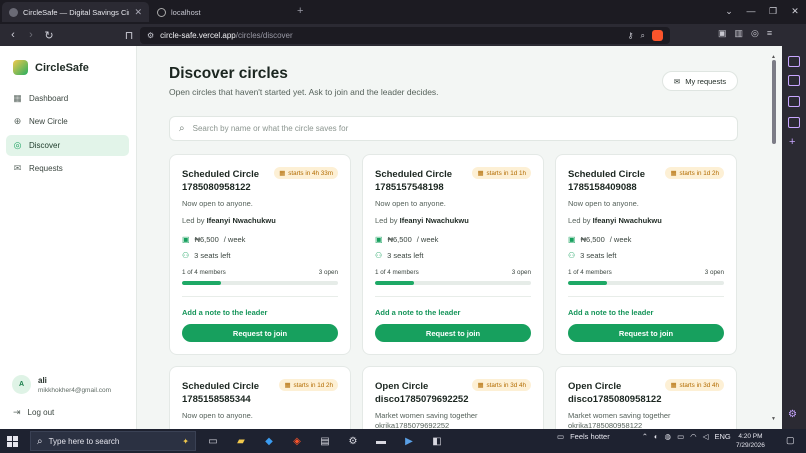  What do you see at coordinates (501, 385) in the screenshot?
I see `start-badge: ▦ starts in 3d 4h` at bounding box center [501, 385].